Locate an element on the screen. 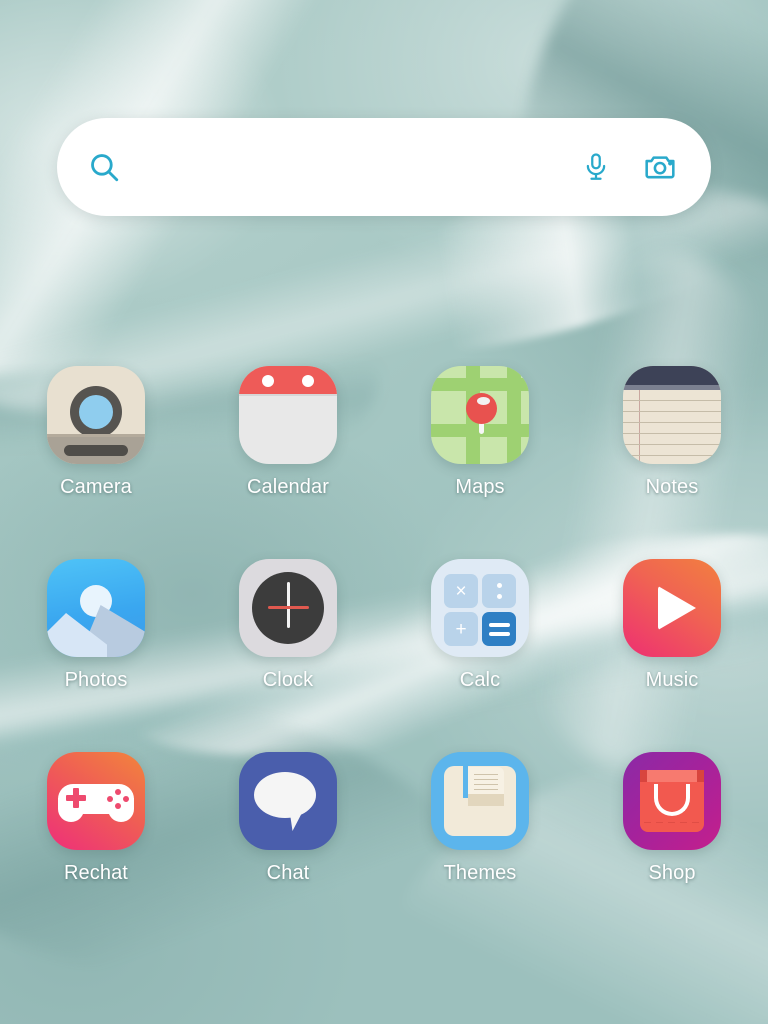 The height and width of the screenshot is (1024, 768). gamepad-dpad-vertical is located at coordinates (76, 798).